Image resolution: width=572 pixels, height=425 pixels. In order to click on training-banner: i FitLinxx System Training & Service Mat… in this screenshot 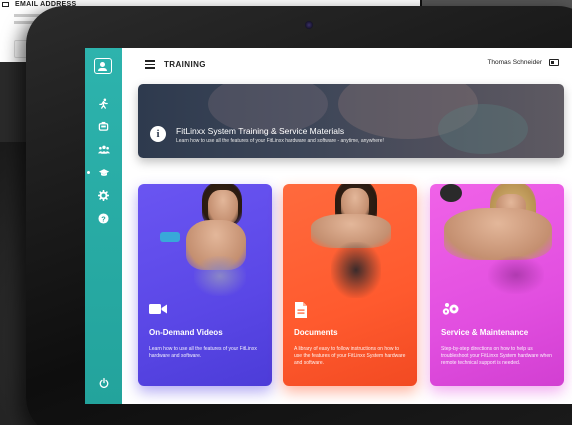, I will do `click(351, 121)`.